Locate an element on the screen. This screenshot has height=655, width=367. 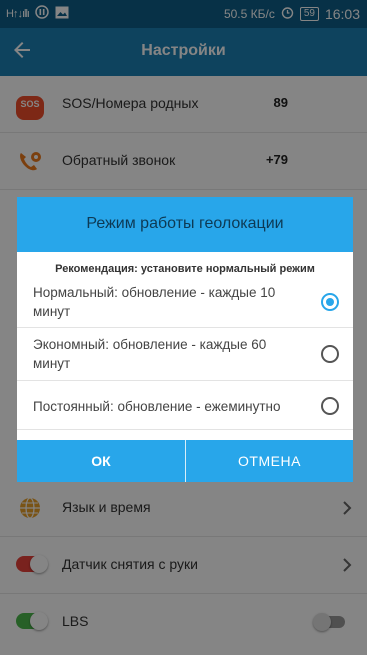
dialog-header: Режим работы геолокации is located at coordinates (185, 224).